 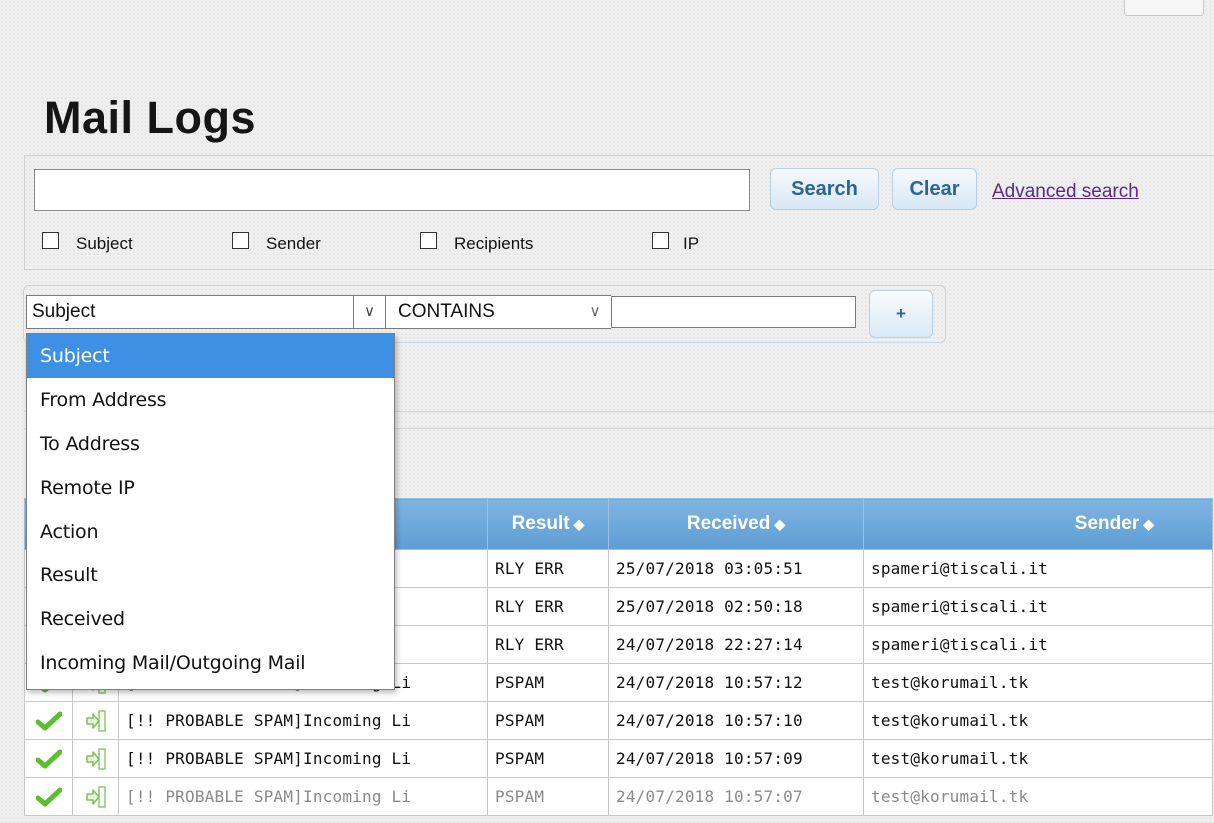 I want to click on window-control, so click(x=1164, y=8).